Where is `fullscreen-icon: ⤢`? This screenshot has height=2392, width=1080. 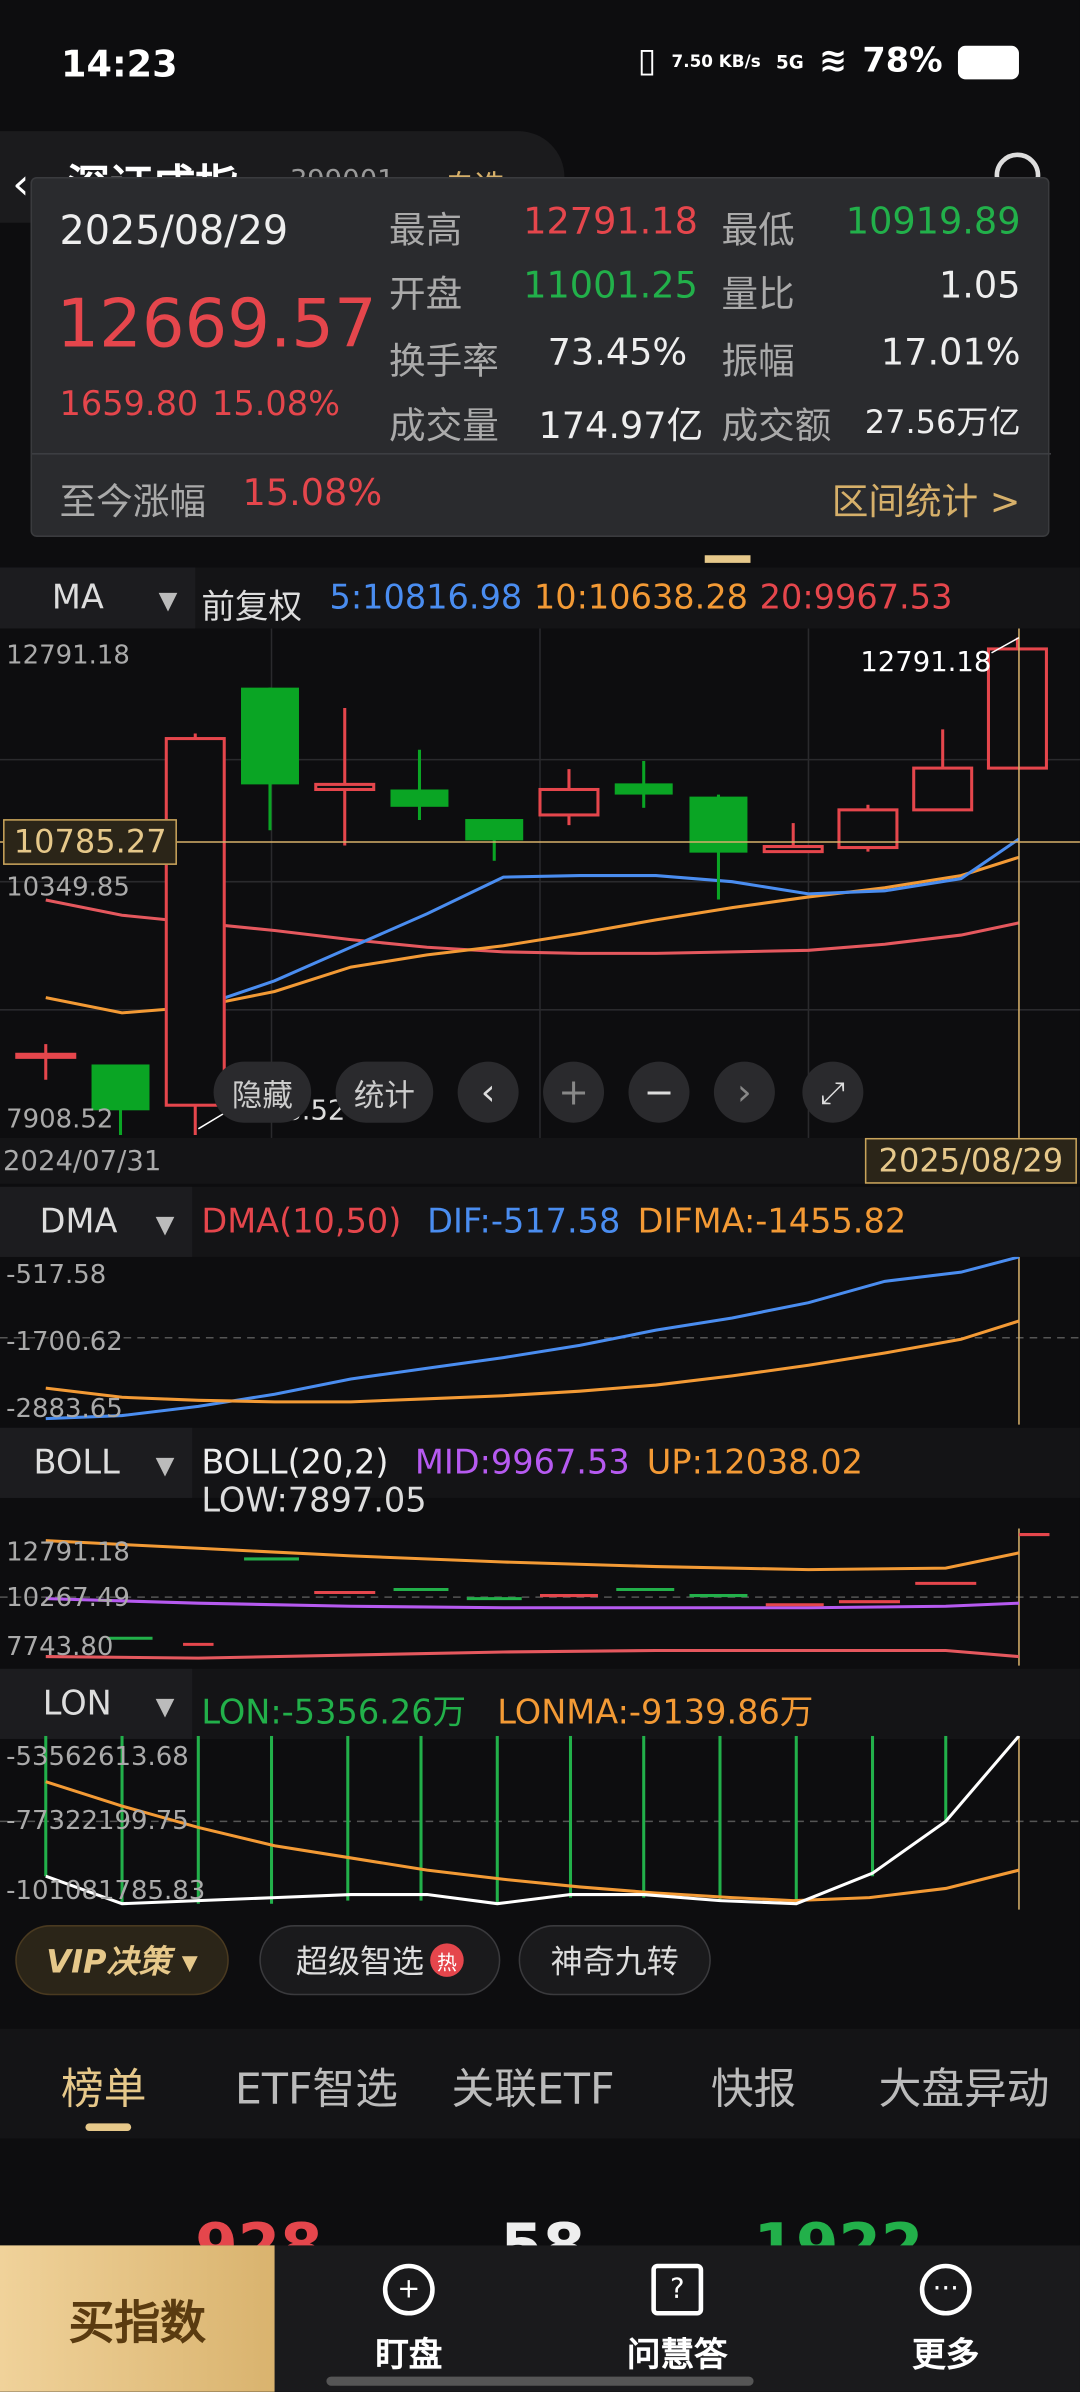 fullscreen-icon: ⤢ is located at coordinates (833, 1092).